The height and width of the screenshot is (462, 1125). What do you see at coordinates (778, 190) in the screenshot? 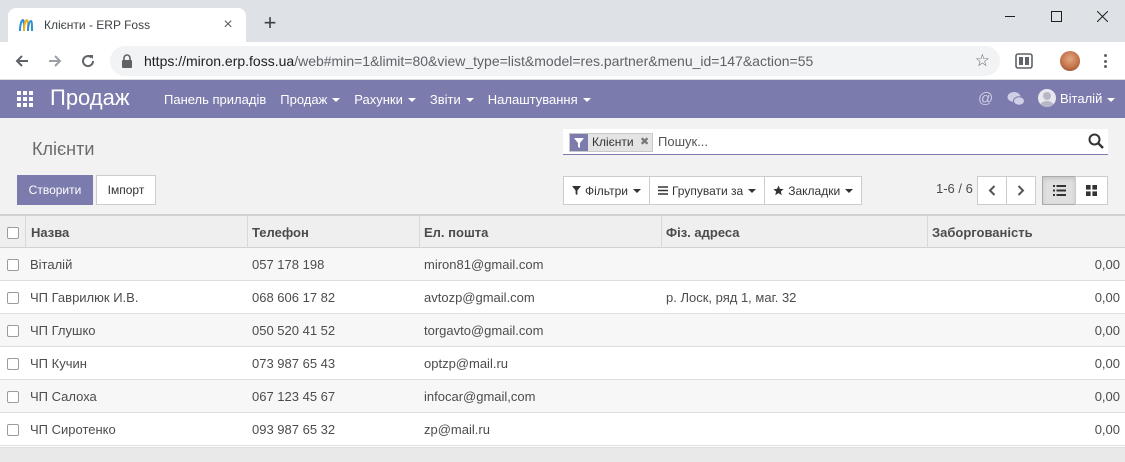
I see `star-icon` at bounding box center [778, 190].